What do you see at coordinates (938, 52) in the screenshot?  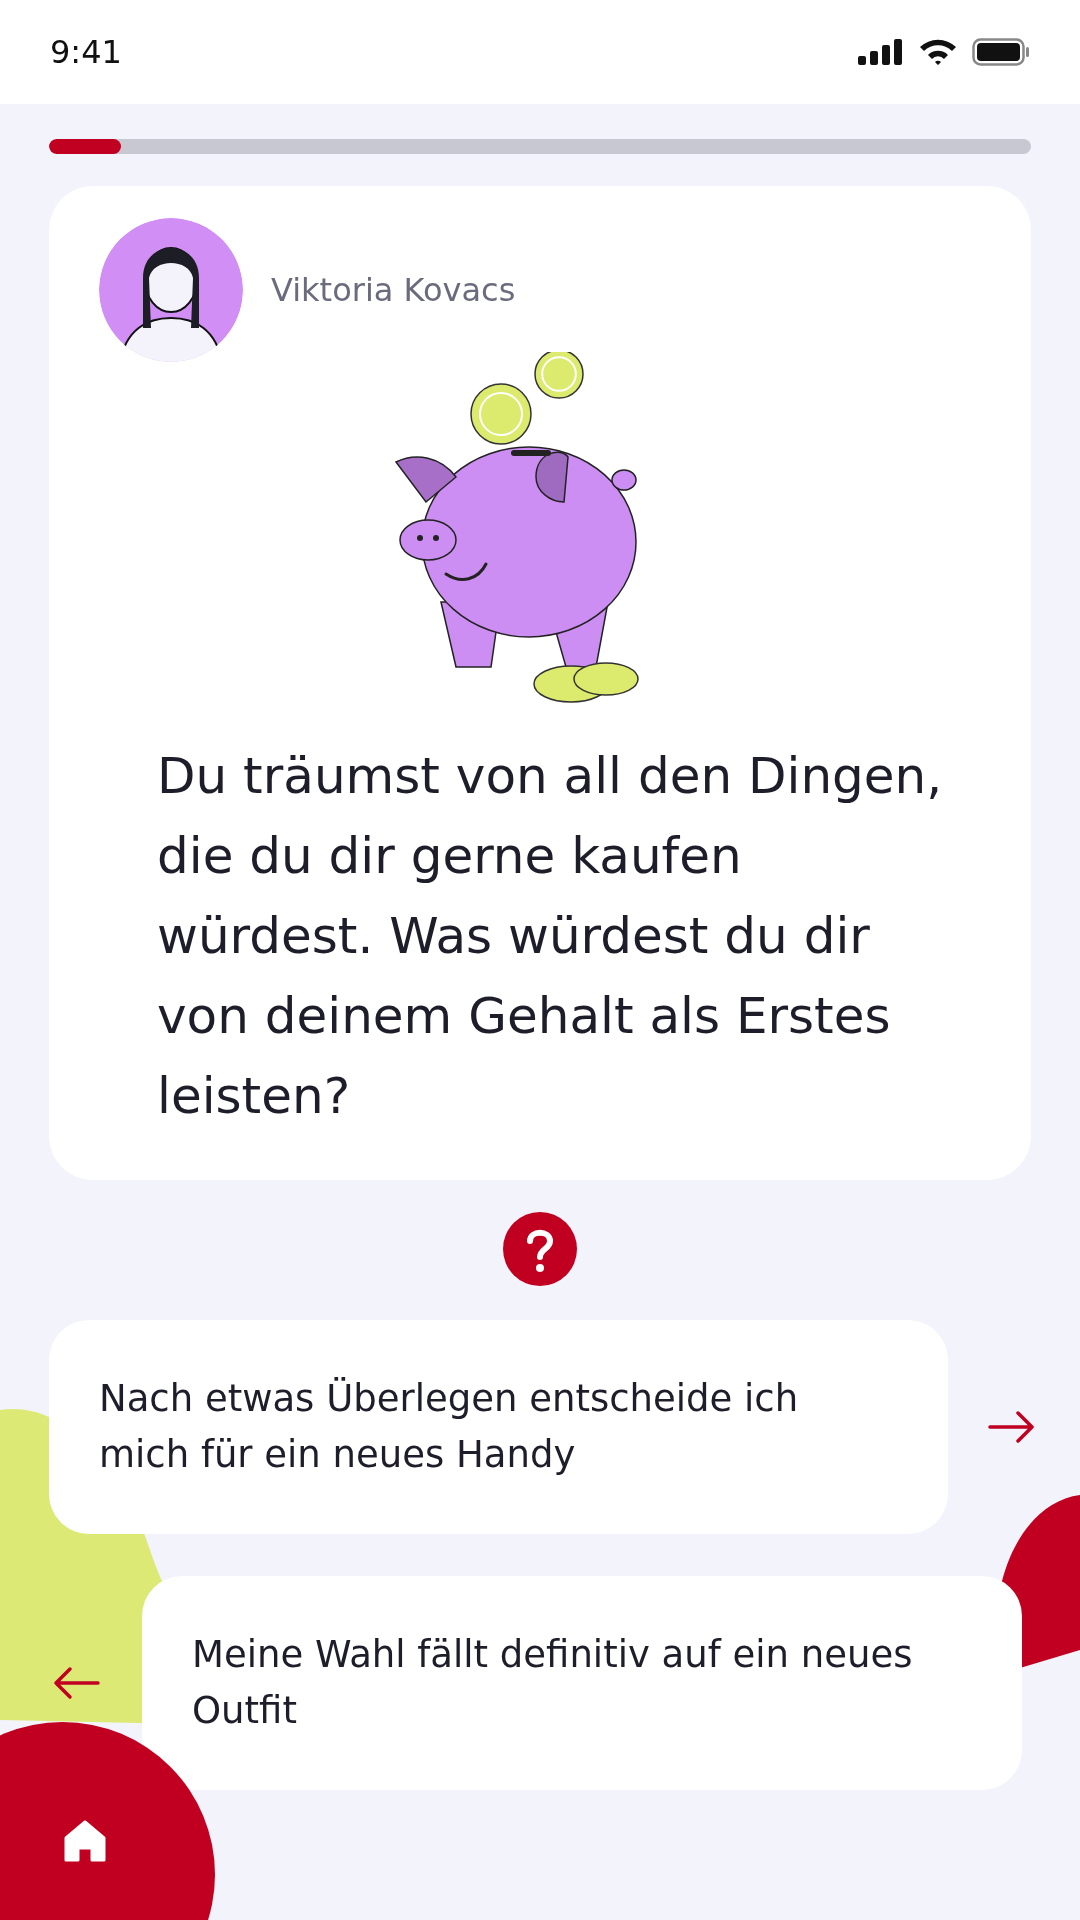 I see `wifi-icon` at bounding box center [938, 52].